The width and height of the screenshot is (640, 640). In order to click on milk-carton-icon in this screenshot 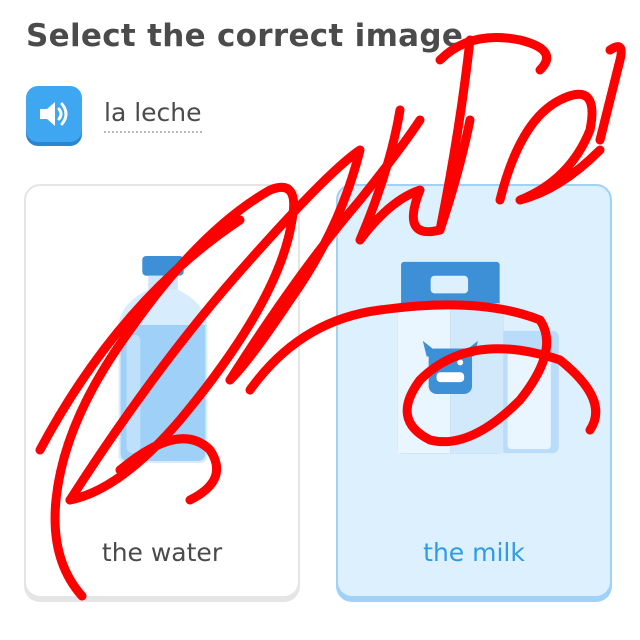, I will do `click(478, 357)`.